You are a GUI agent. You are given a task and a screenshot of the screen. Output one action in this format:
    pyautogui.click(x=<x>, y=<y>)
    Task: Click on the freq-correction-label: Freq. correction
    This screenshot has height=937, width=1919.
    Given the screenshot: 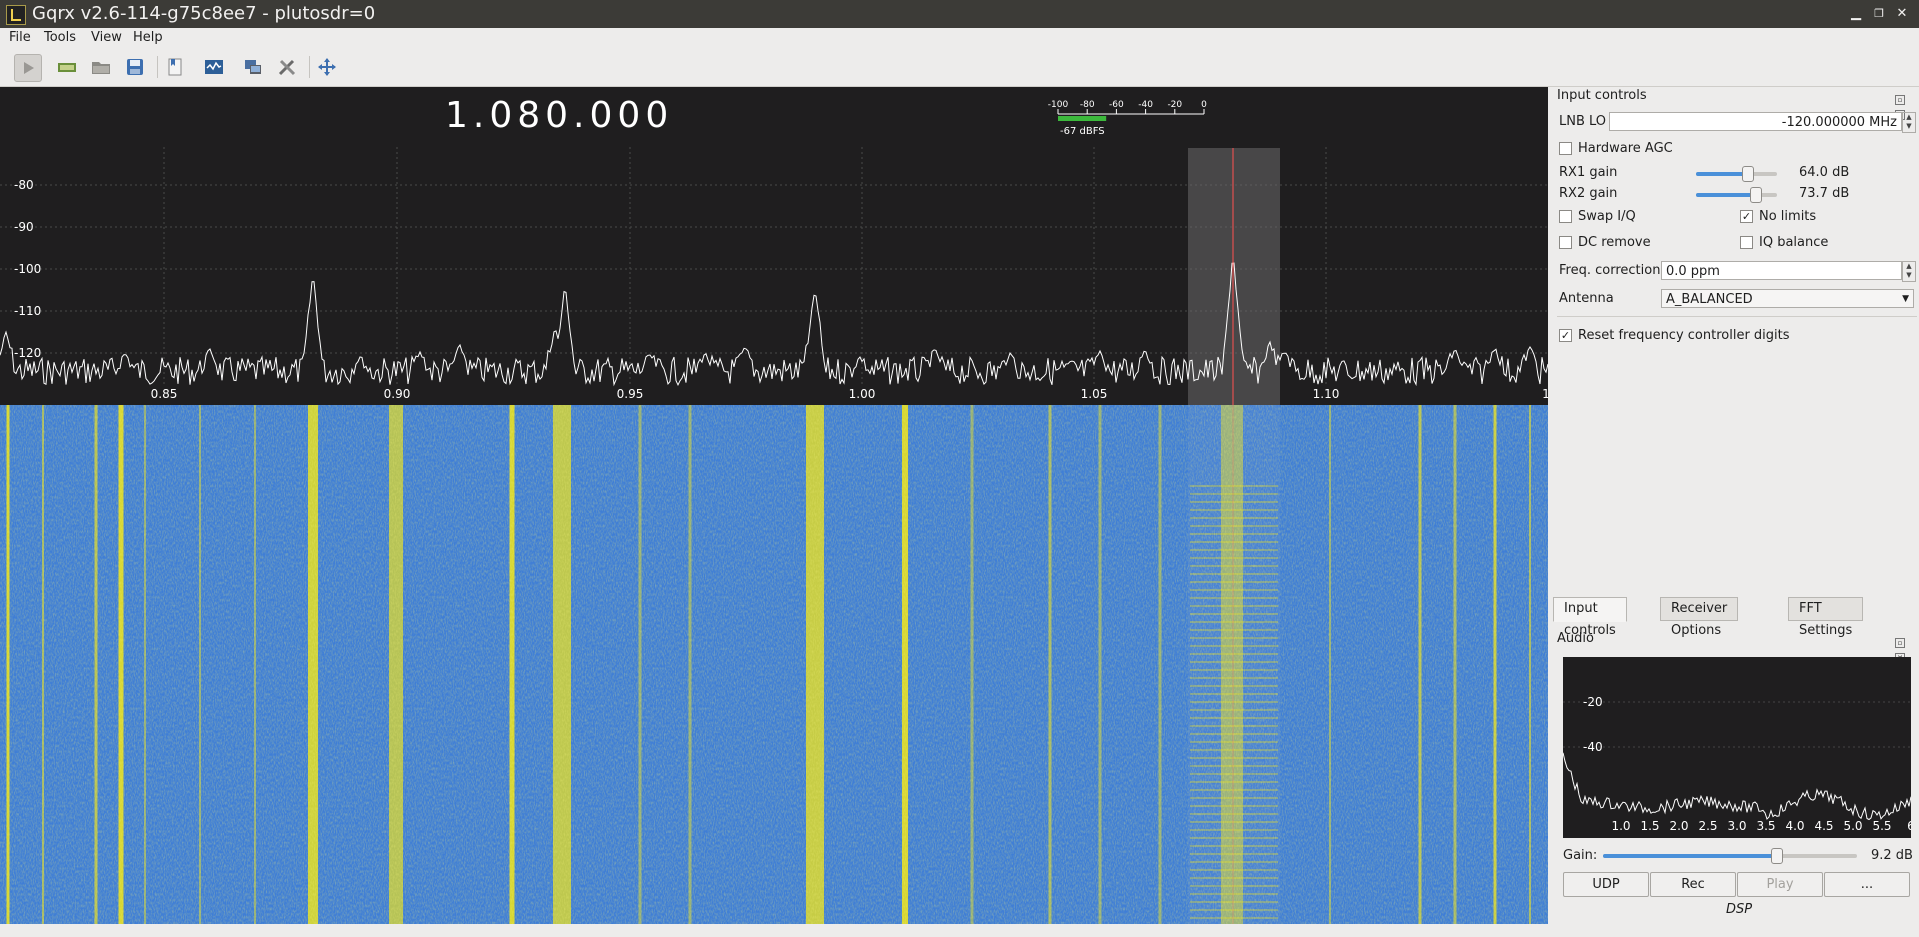 What is the action you would take?
    pyautogui.click(x=1610, y=270)
    